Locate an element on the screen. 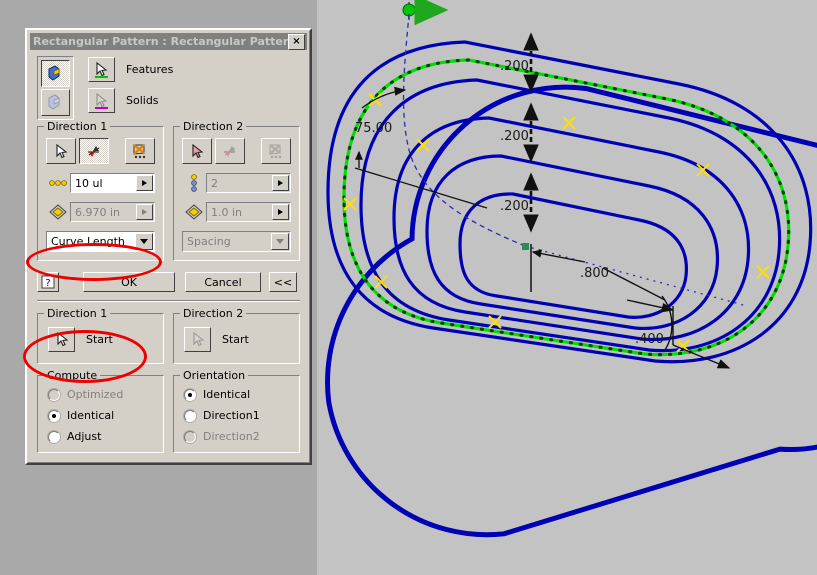 This screenshot has width=817, height=575. compute-option-identical: Identical is located at coordinates (101, 415).